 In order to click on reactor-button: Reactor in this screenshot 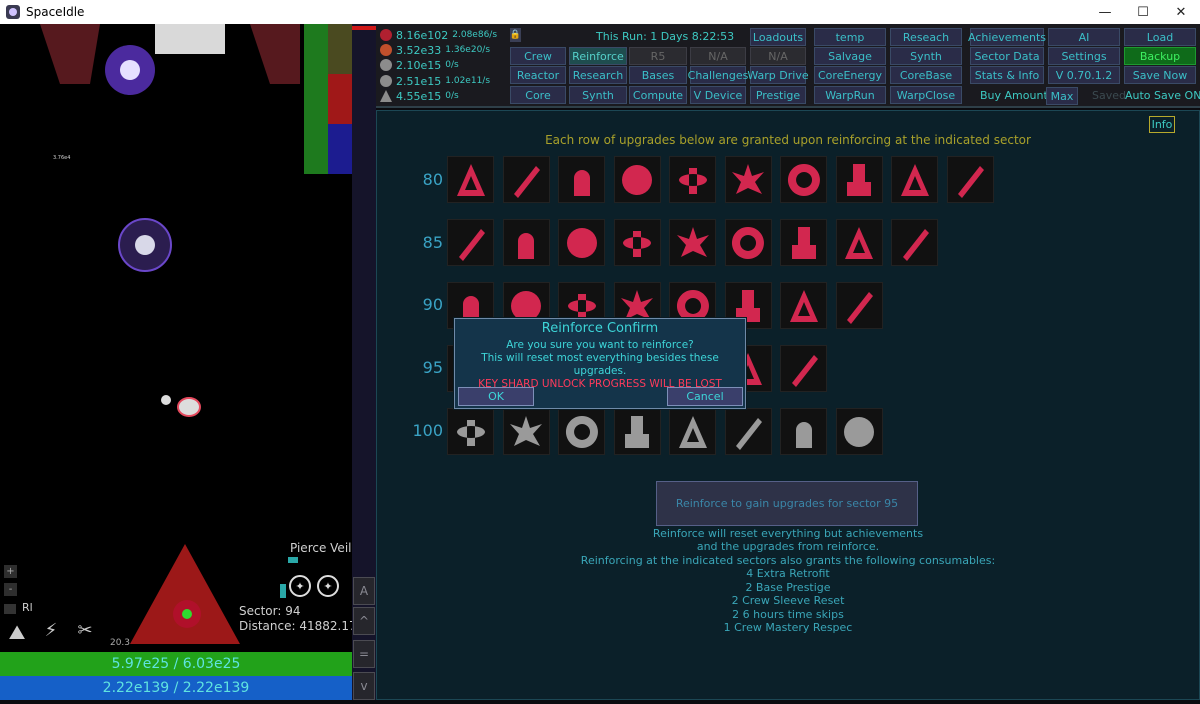, I will do `click(538, 75)`.